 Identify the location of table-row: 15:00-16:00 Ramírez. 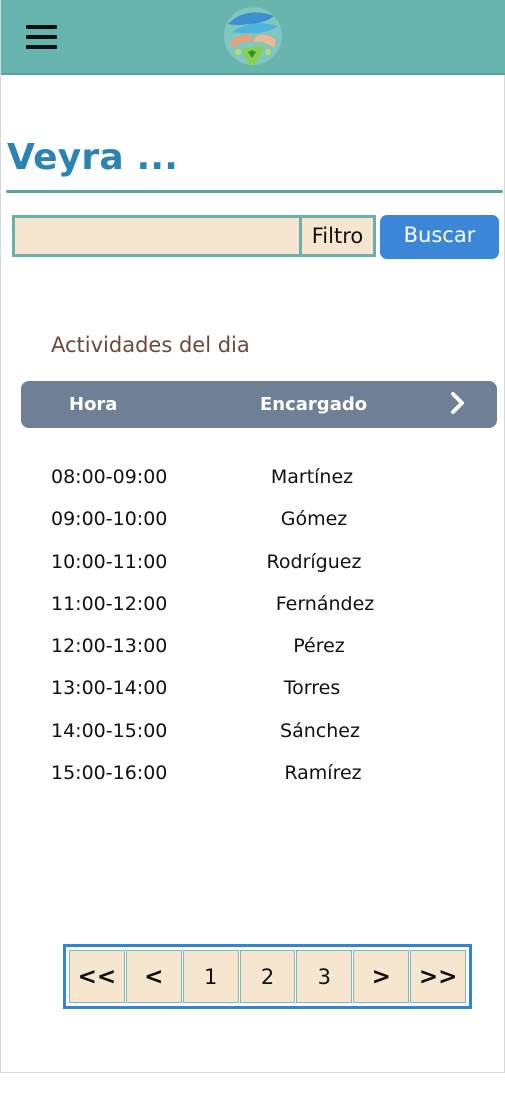
(253, 773).